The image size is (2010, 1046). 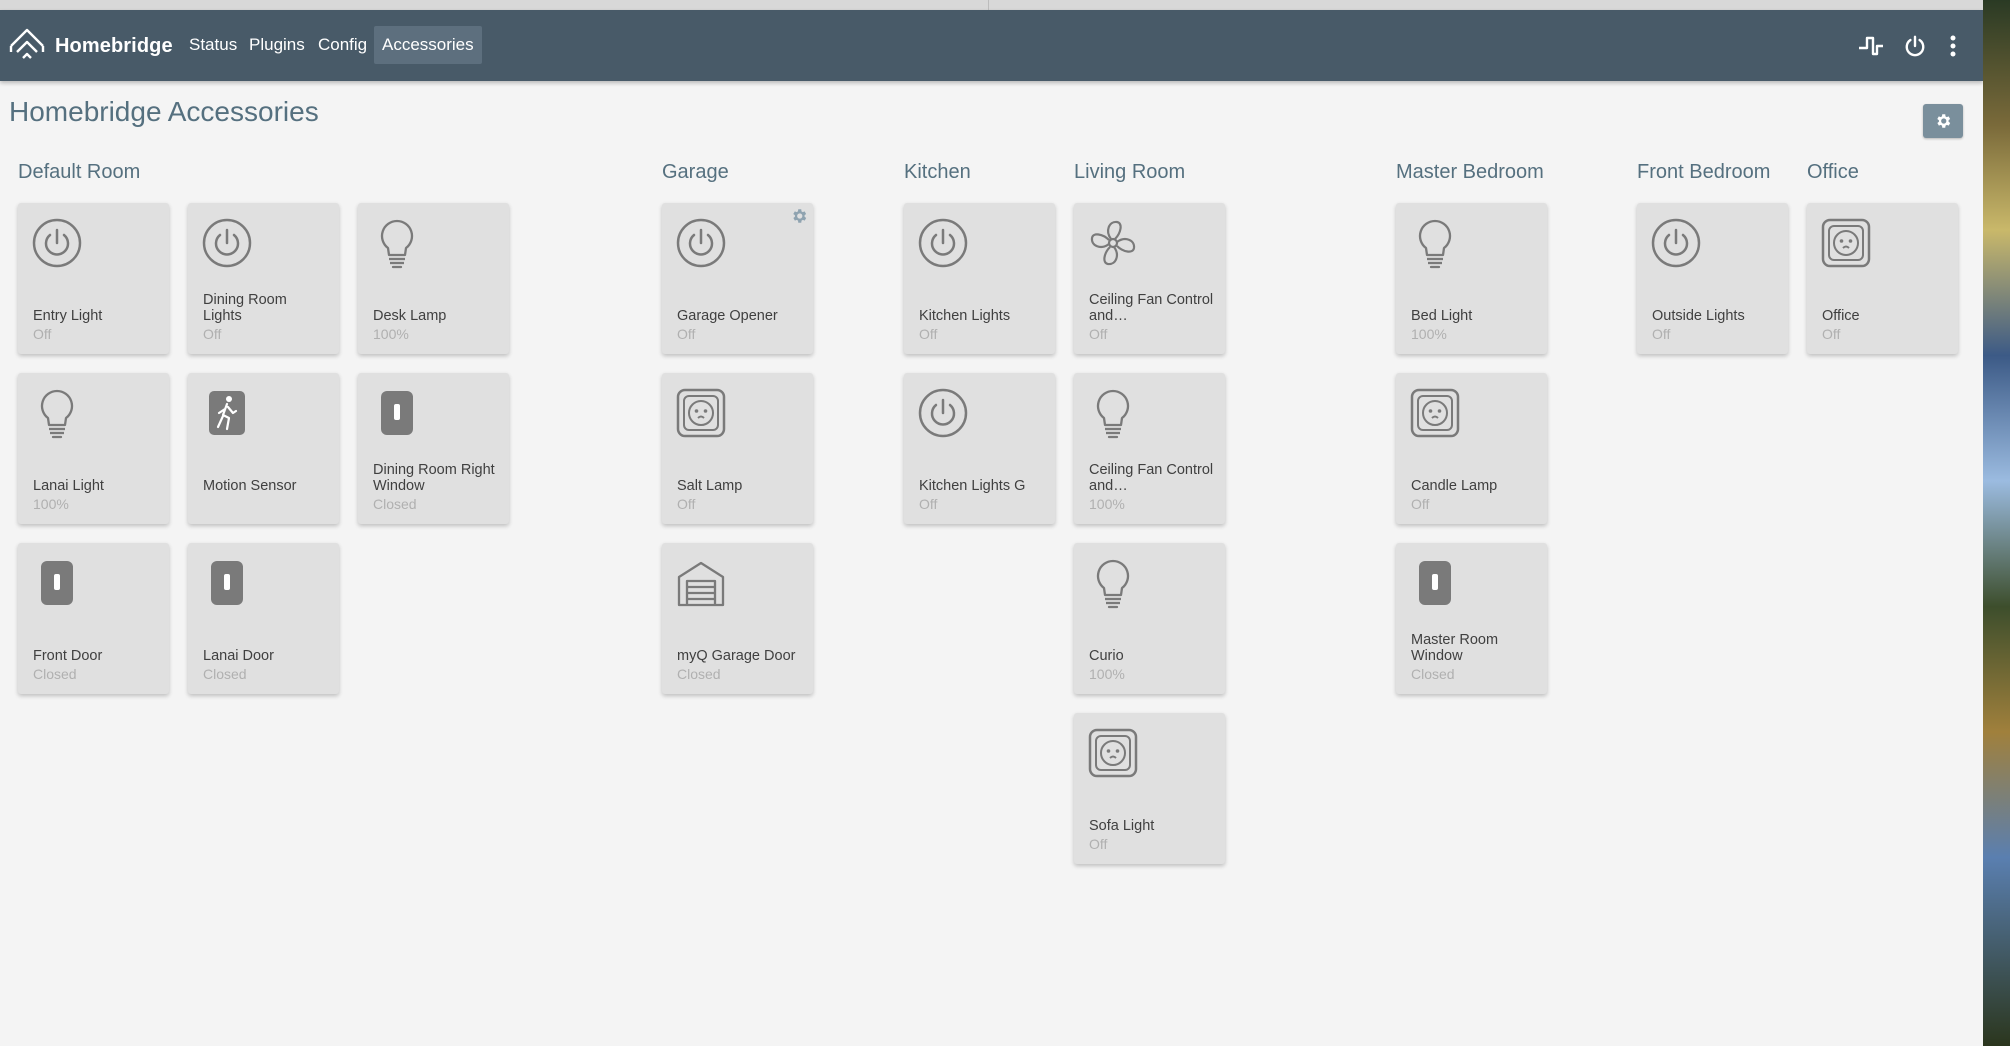 What do you see at coordinates (1996, 523) in the screenshot?
I see `desktop-background` at bounding box center [1996, 523].